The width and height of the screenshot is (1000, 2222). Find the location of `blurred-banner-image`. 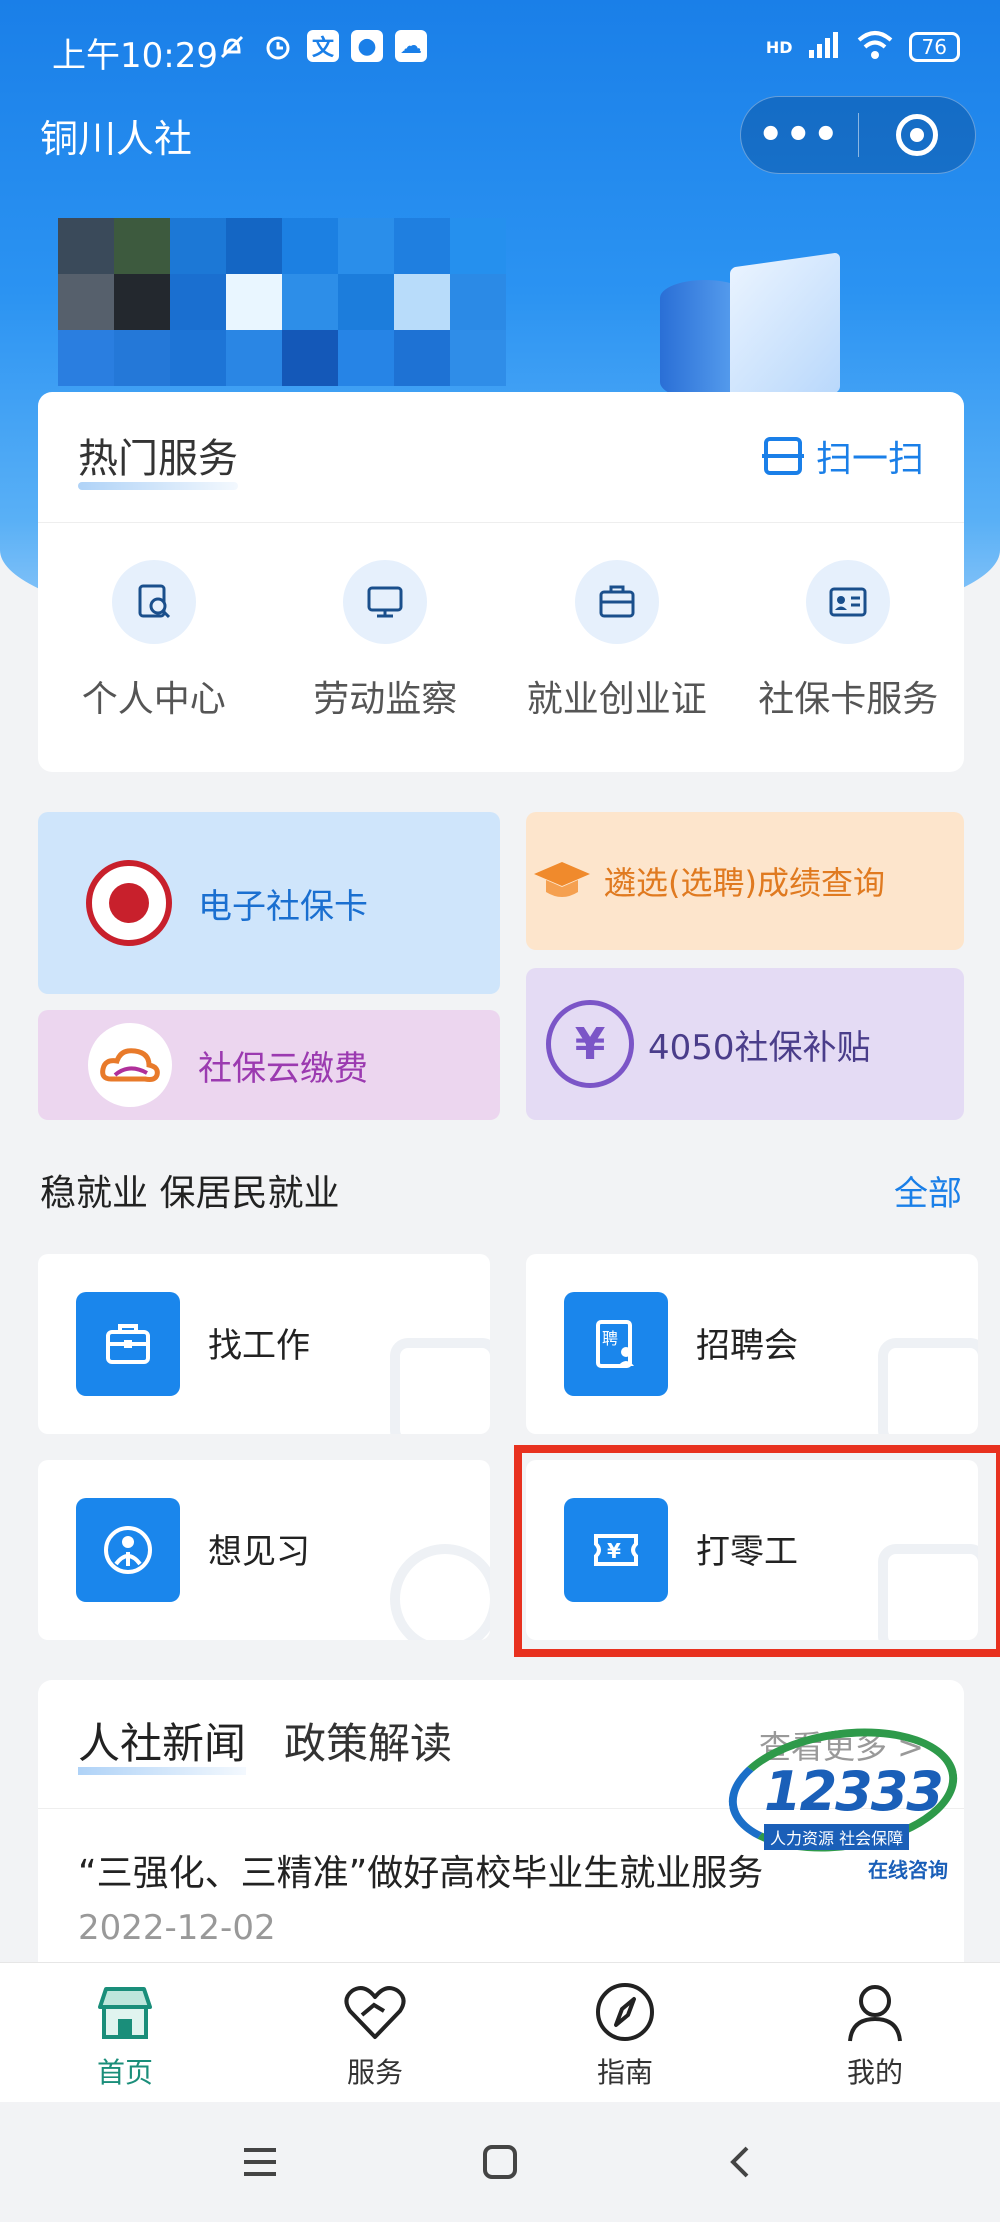

blurred-banner-image is located at coordinates (282, 302).